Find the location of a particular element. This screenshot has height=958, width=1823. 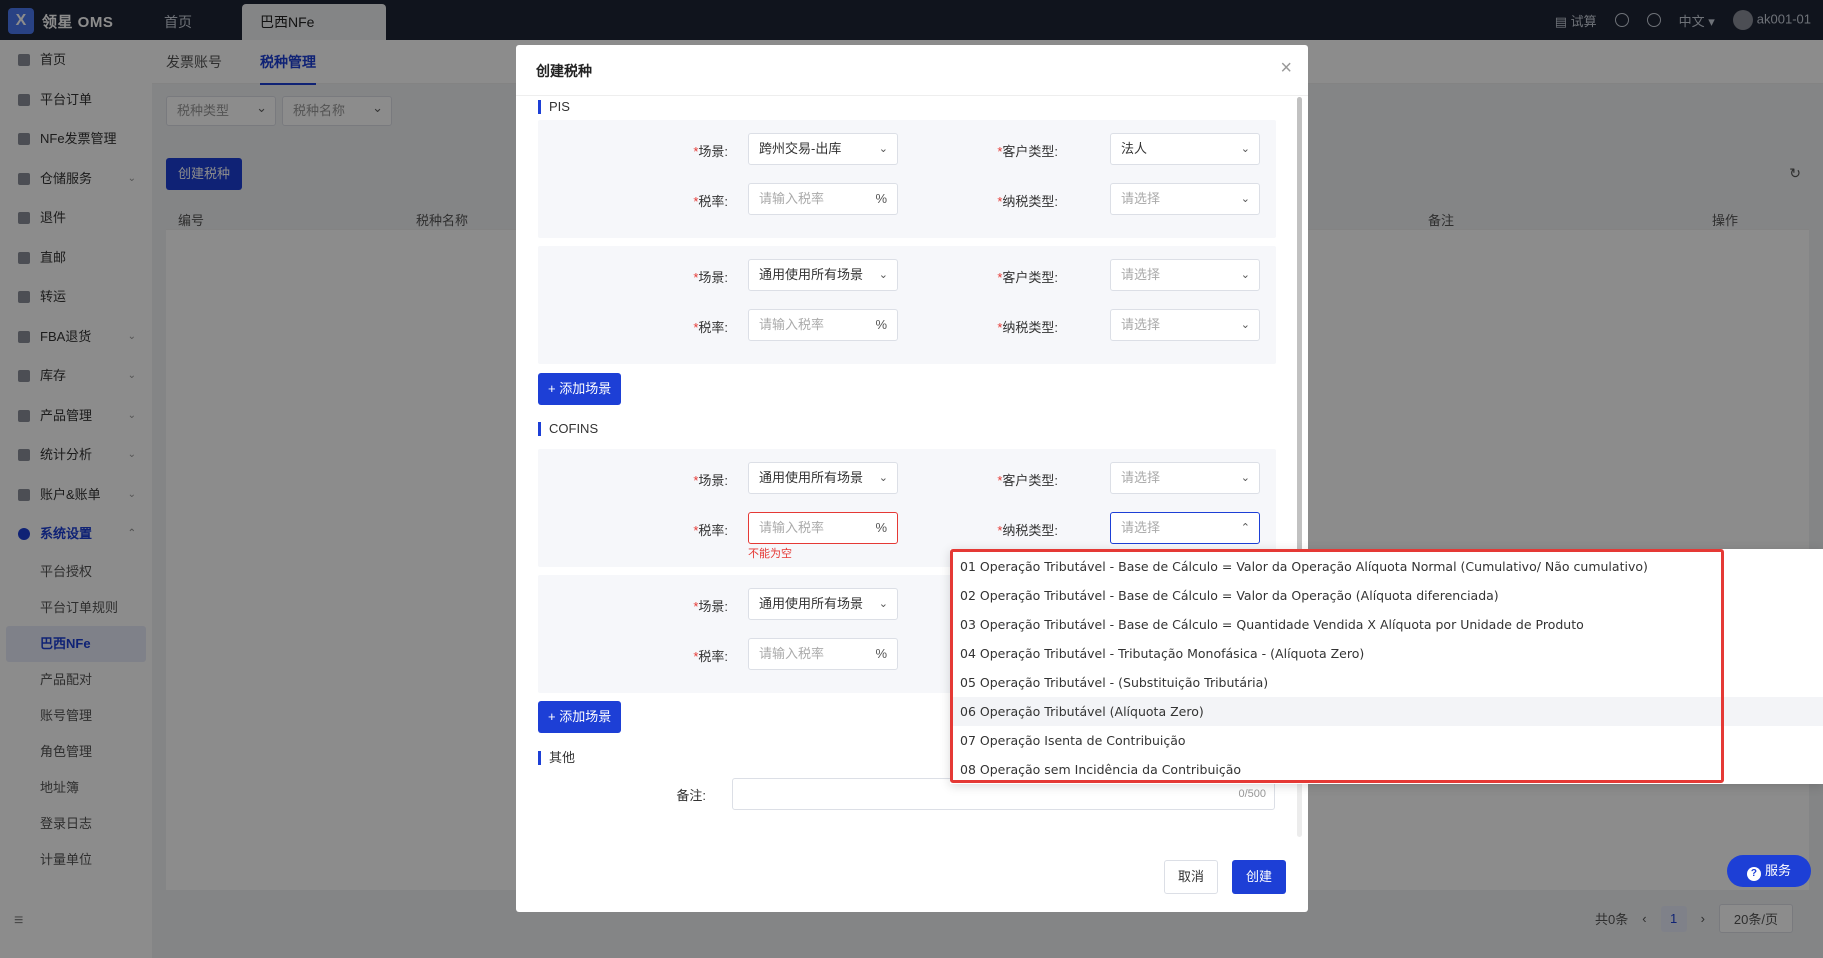

cofins-scene-1-rate-input: 请输入税率% is located at coordinates (823, 528).